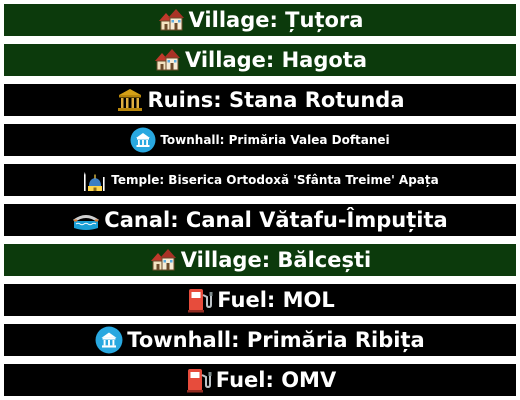 The width and height of the screenshot is (520, 400). I want to click on list-item-fuel-omv: Fuel: OMV, so click(260, 380).